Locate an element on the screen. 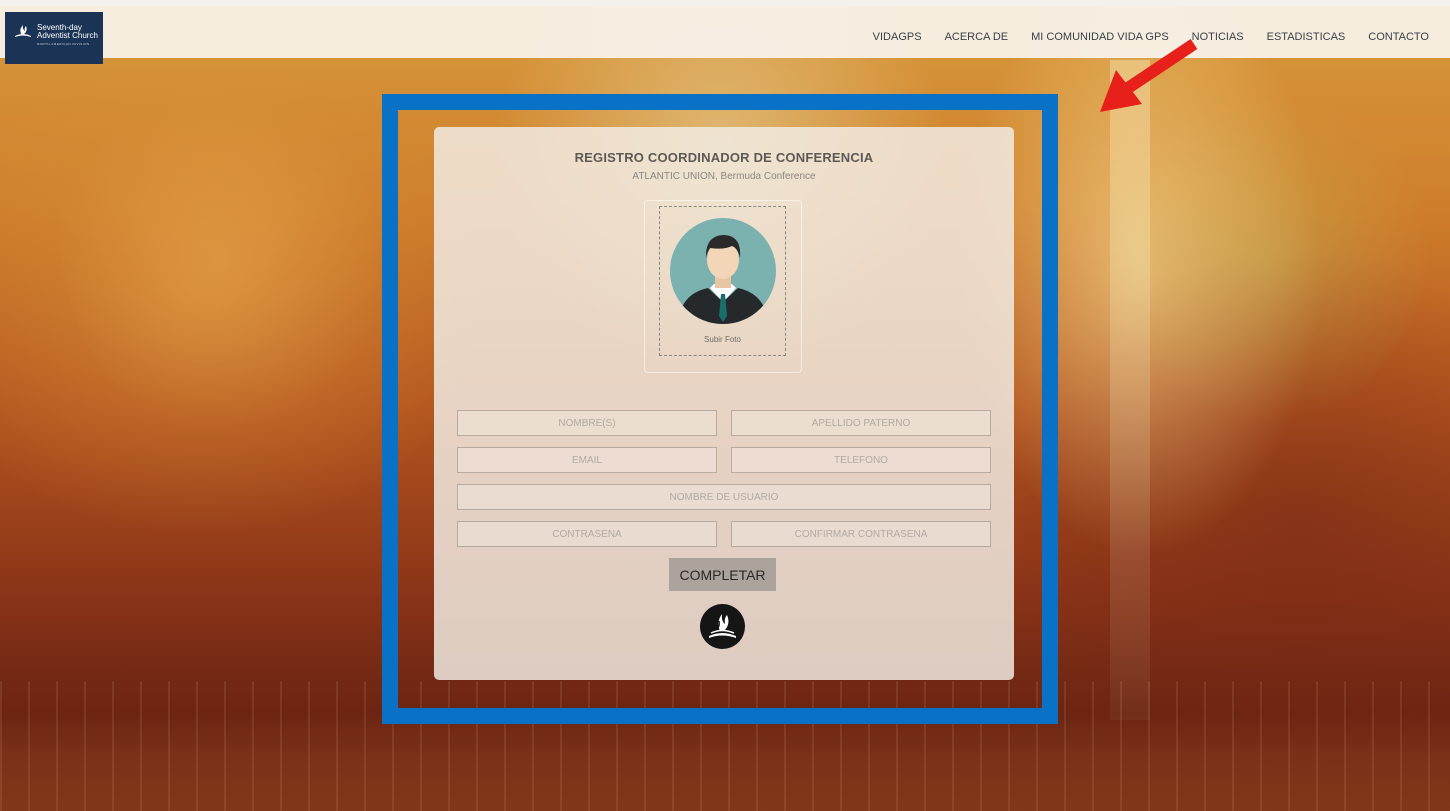  last-name-input is located at coordinates (861, 423).